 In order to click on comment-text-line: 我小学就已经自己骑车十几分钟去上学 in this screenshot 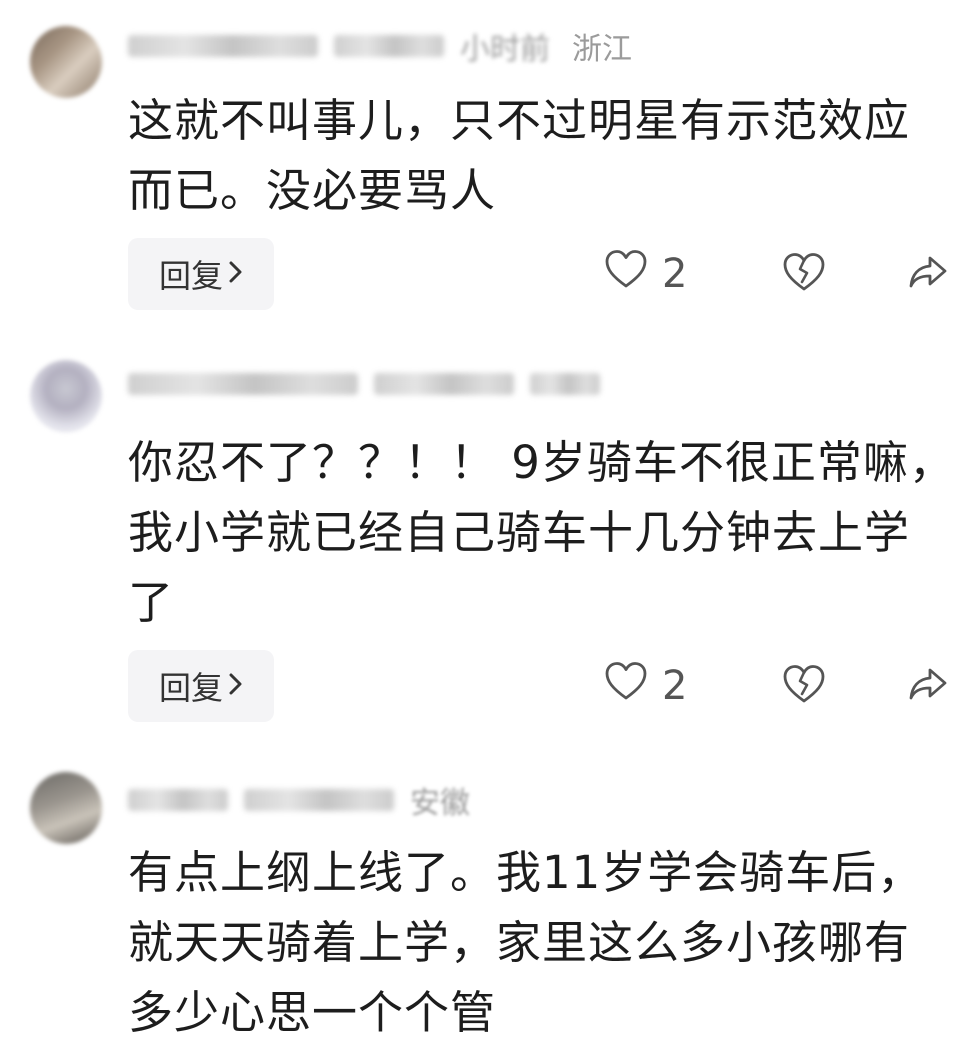, I will do `click(519, 532)`.